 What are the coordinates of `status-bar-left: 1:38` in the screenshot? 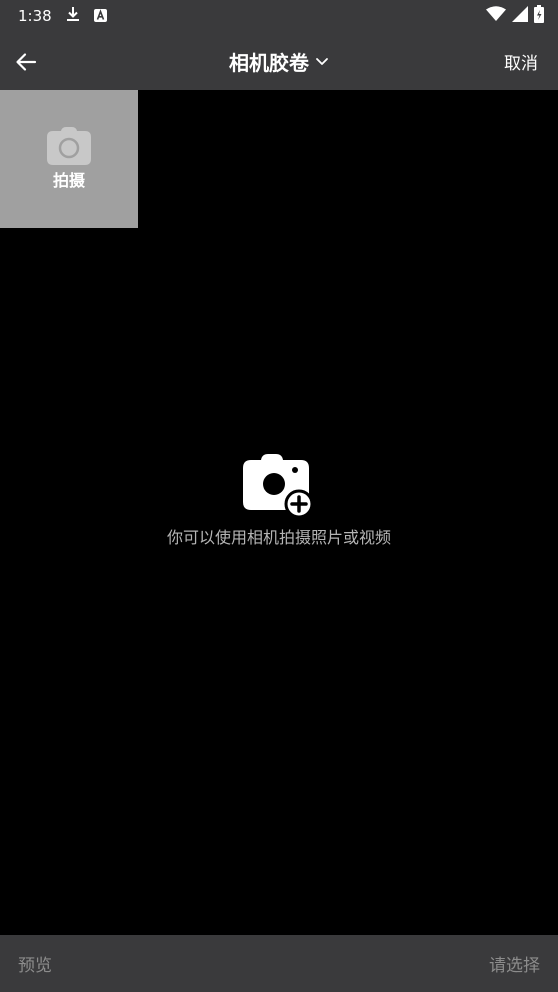 It's located at (62, 16).